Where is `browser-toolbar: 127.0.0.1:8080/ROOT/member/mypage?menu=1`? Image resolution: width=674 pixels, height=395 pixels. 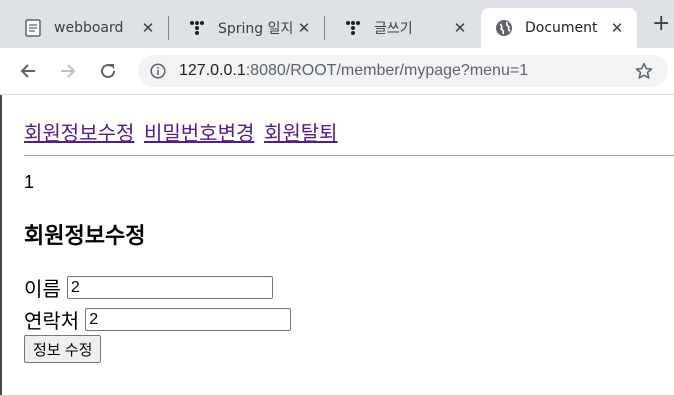
browser-toolbar: 127.0.0.1:8080/ROOT/member/mypage?menu=1 is located at coordinates (337, 71).